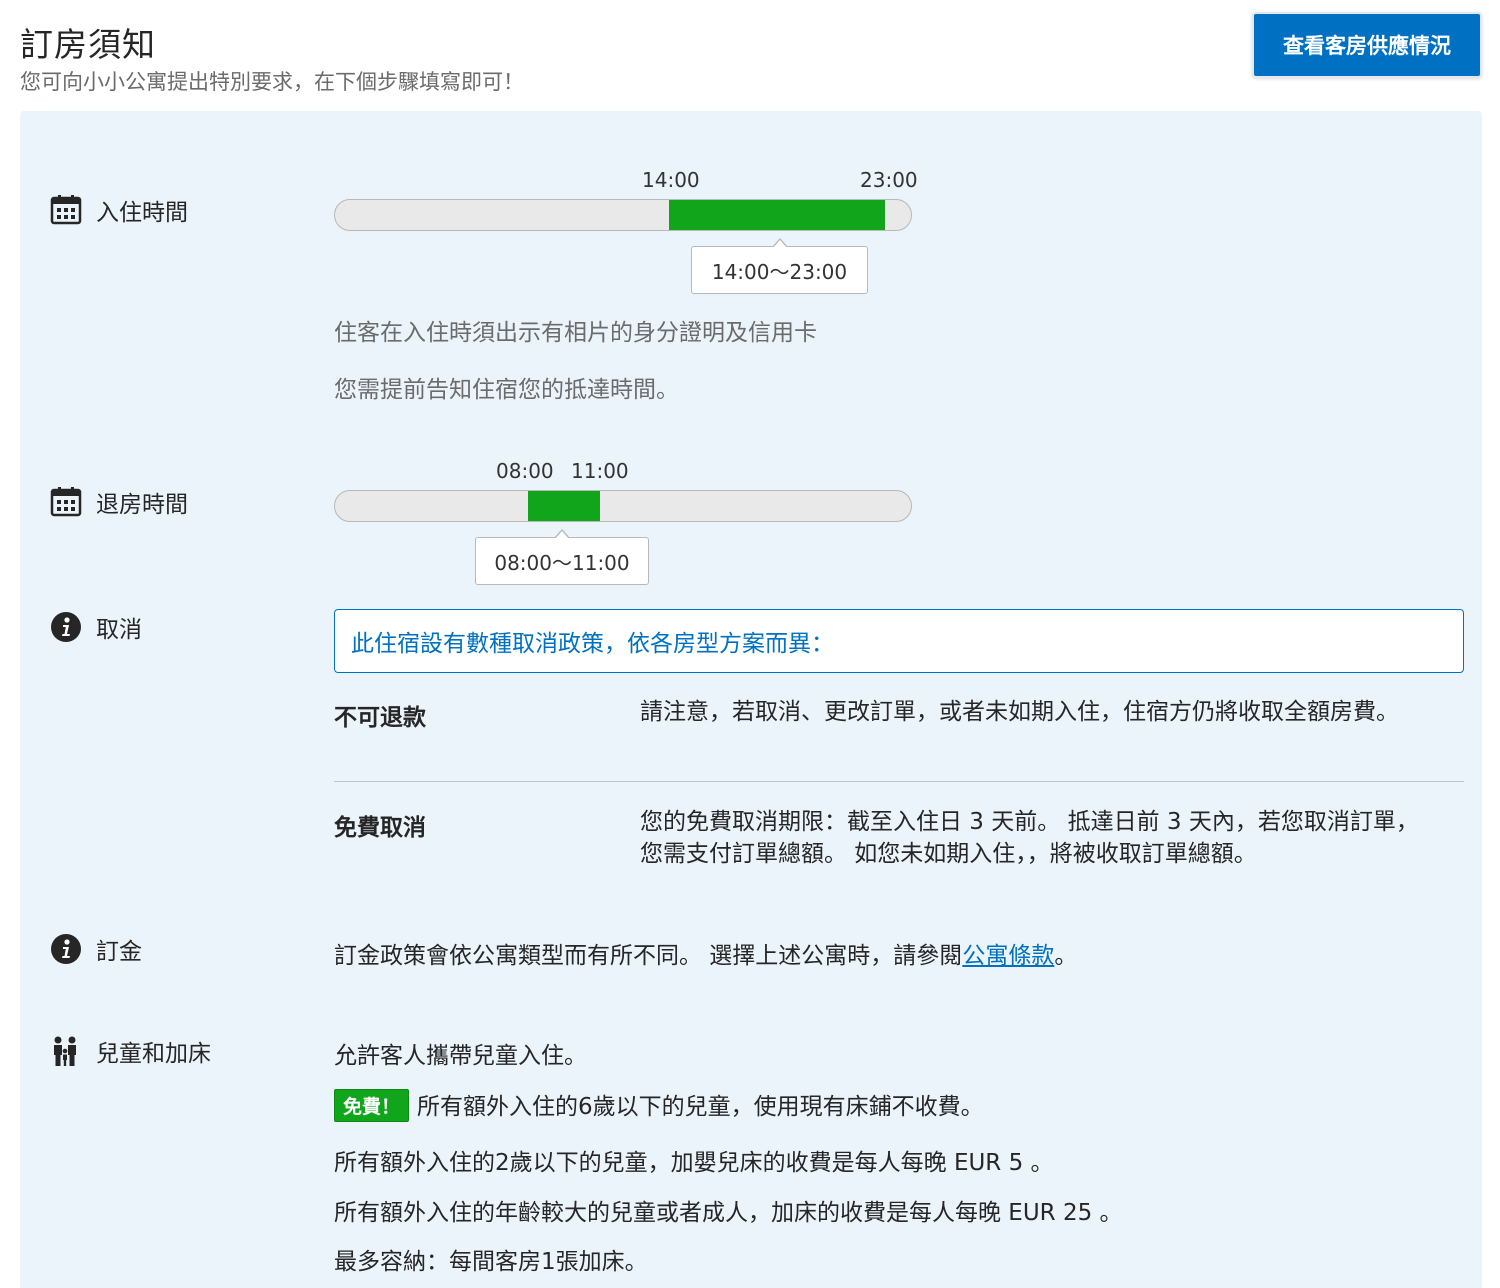 The width and height of the screenshot is (1500, 1288). I want to click on checkout-label: 退房時間, so click(142, 505).